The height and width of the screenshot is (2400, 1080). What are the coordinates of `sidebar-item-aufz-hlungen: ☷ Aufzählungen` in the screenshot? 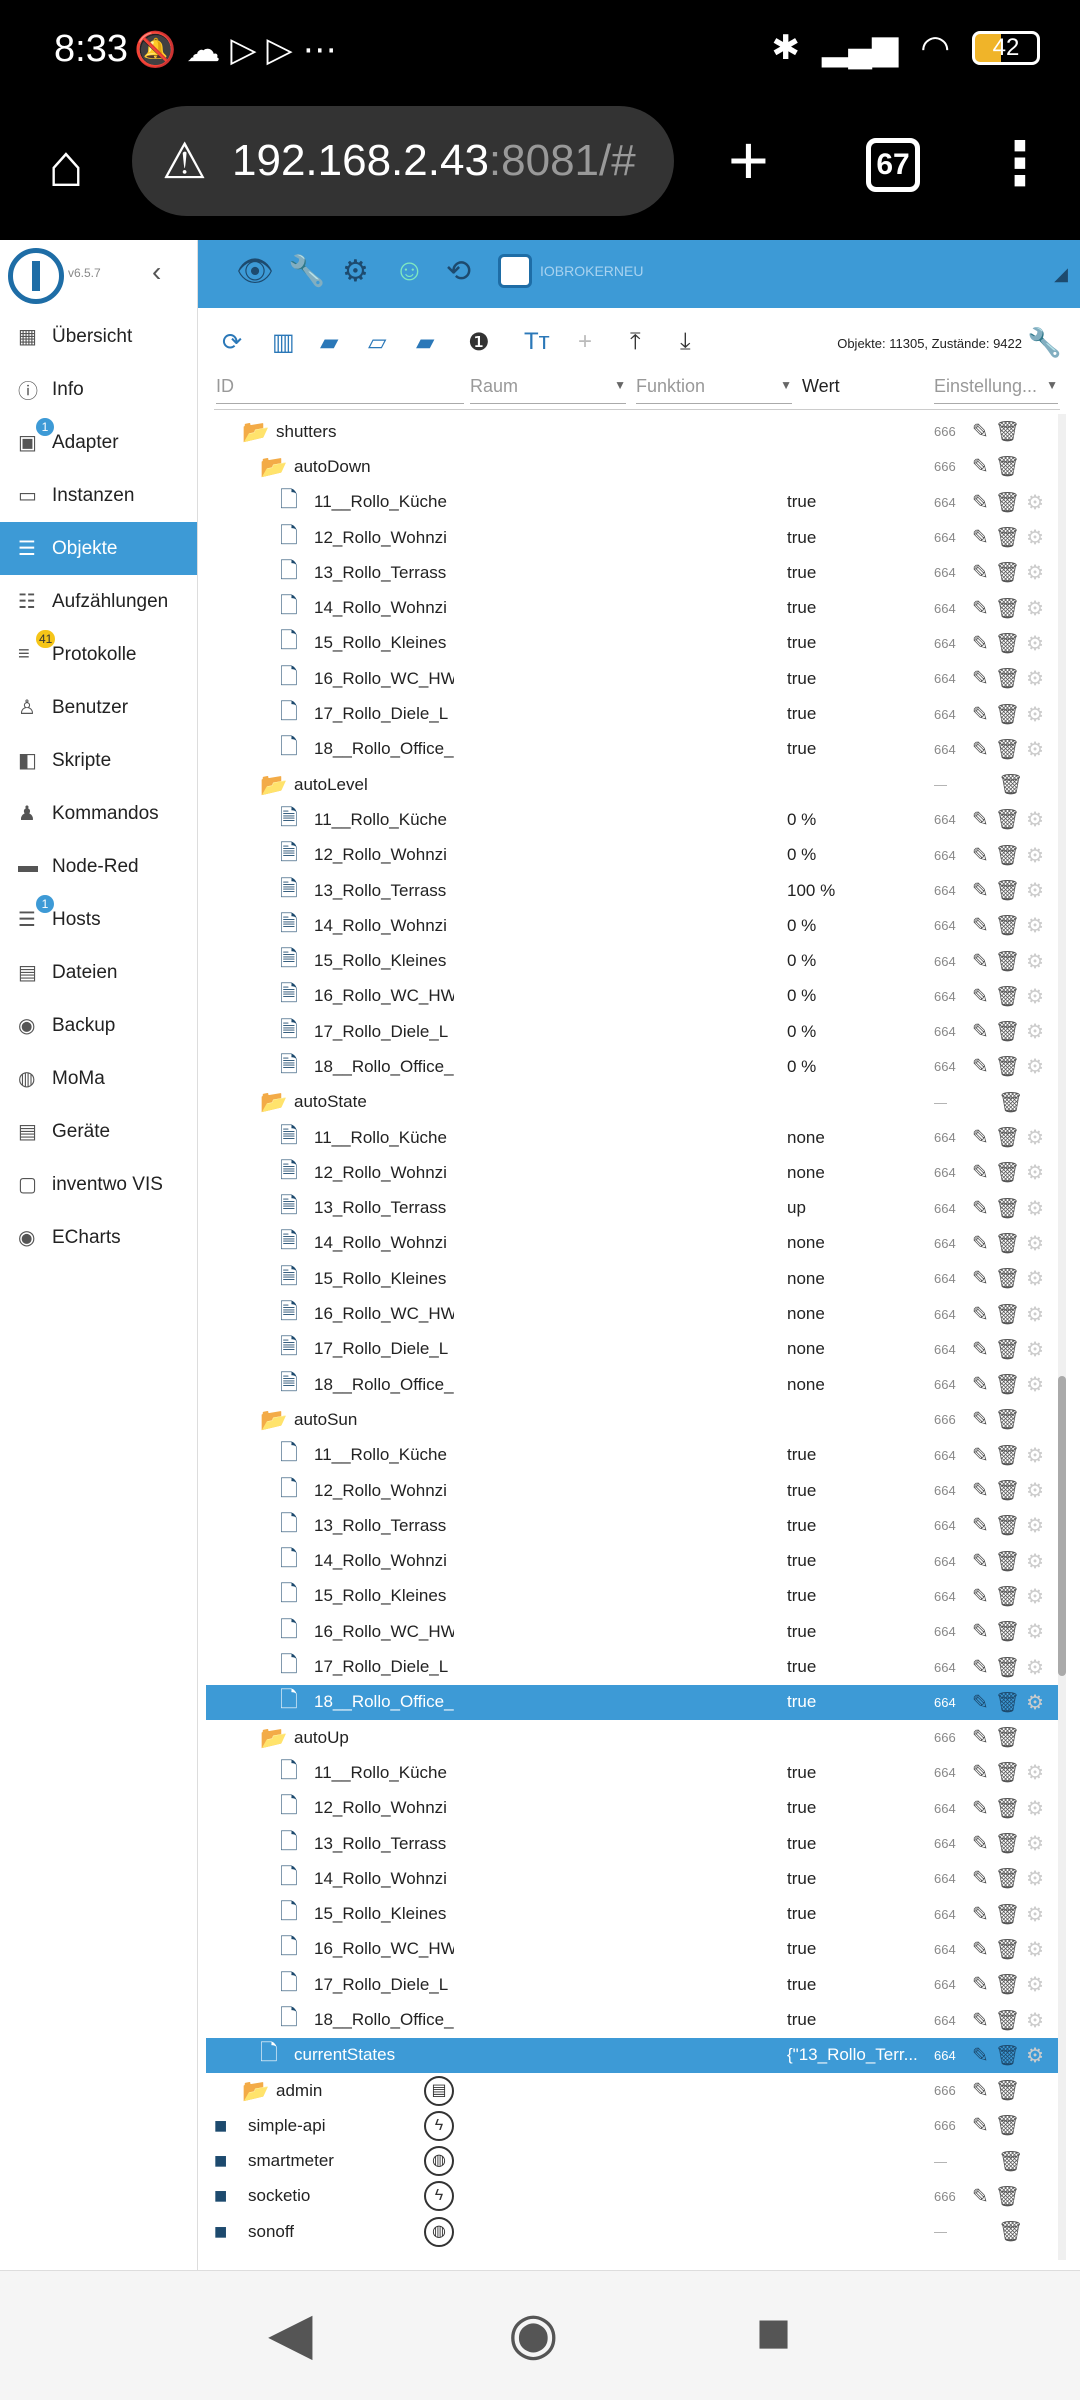 It's located at (98, 601).